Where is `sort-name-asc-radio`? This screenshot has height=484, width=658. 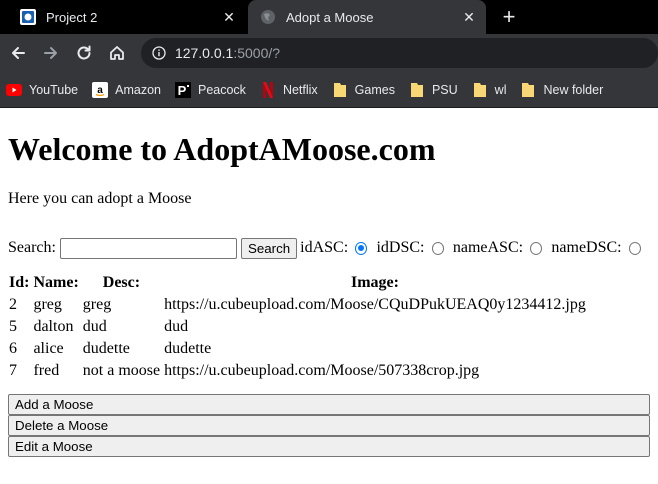
sort-name-asc-radio is located at coordinates (536, 248).